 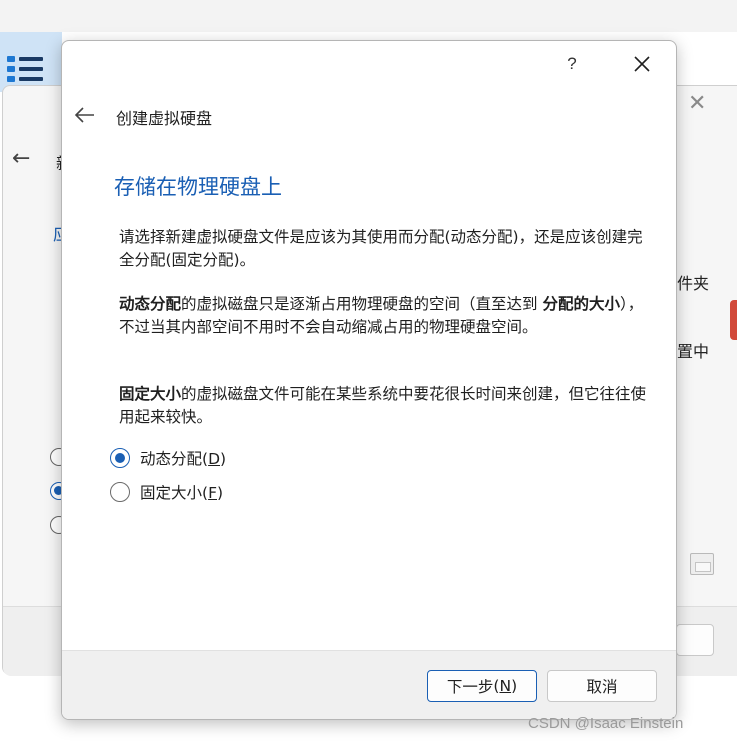 What do you see at coordinates (120, 492) in the screenshot?
I see `radio-indicator` at bounding box center [120, 492].